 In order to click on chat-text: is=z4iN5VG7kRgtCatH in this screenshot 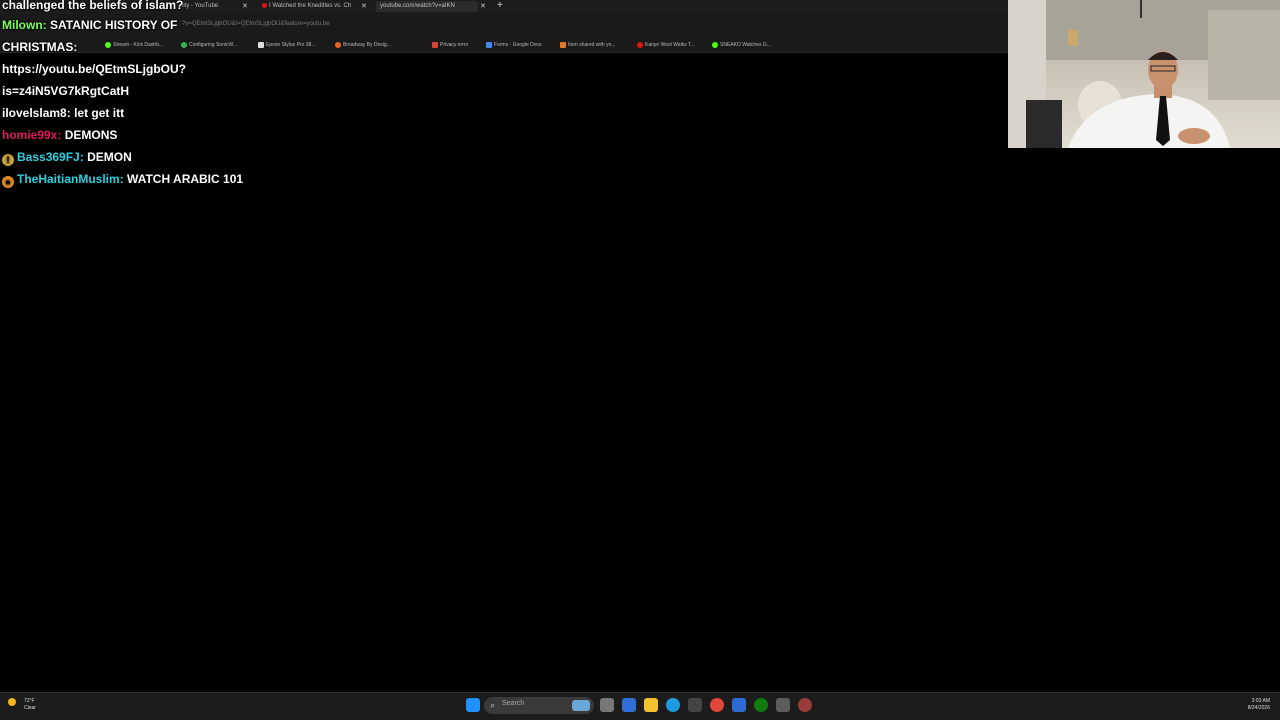, I will do `click(66, 91)`.